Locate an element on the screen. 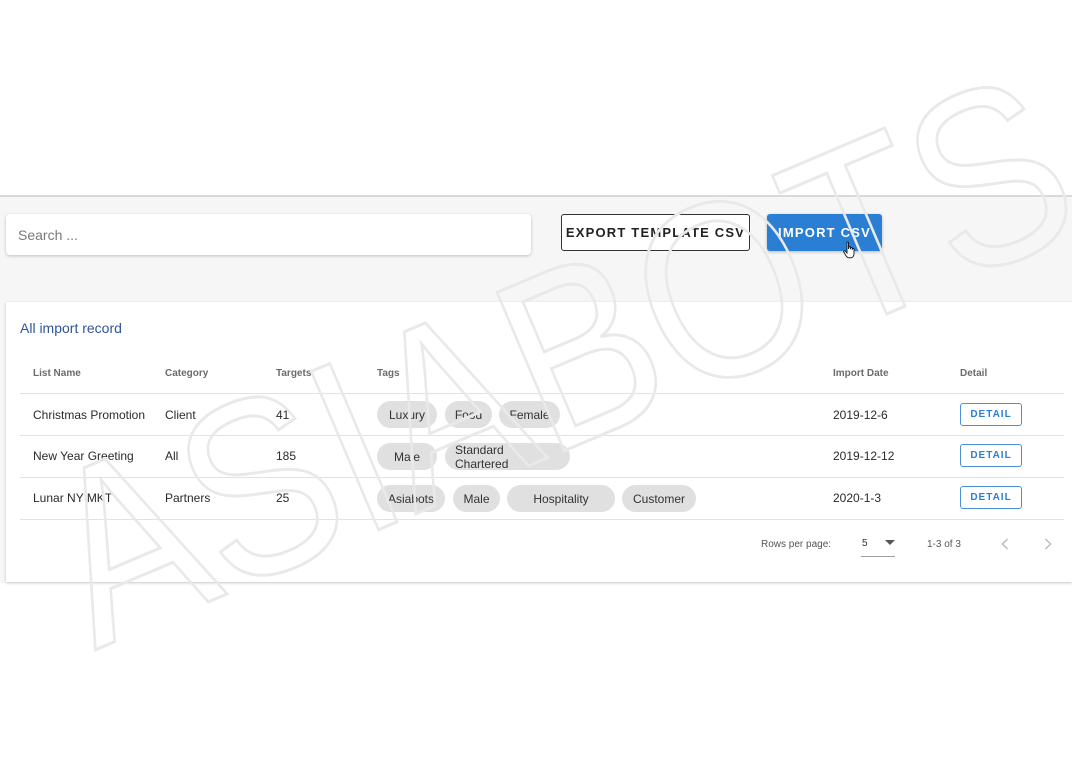  import-csv-button: IMPORT CSV is located at coordinates (824, 232).